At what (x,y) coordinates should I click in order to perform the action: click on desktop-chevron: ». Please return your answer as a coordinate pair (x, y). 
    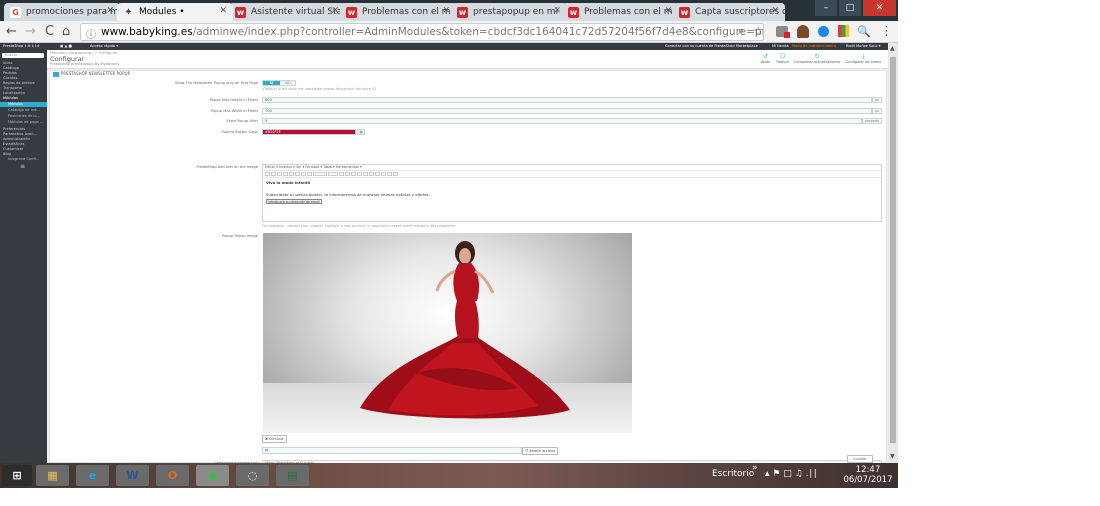
    Looking at the image, I should click on (755, 468).